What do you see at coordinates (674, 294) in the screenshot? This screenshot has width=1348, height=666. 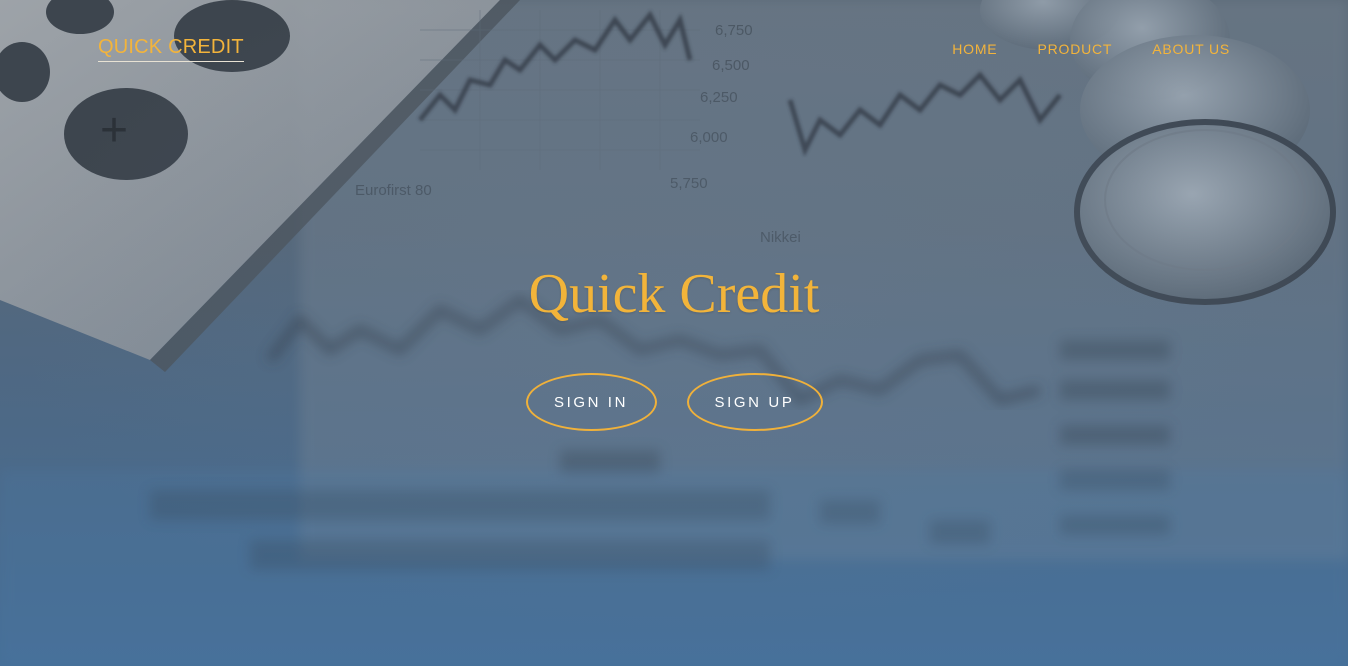 I see `page-title: Quick Credit` at bounding box center [674, 294].